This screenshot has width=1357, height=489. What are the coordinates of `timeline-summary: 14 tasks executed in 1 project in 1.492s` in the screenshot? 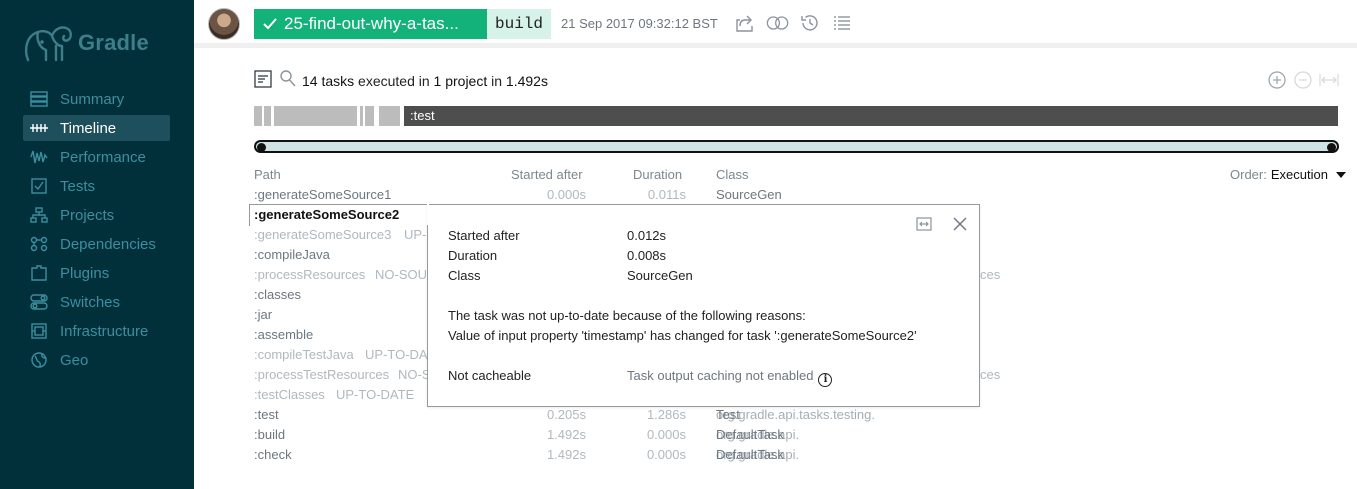 It's located at (401, 80).